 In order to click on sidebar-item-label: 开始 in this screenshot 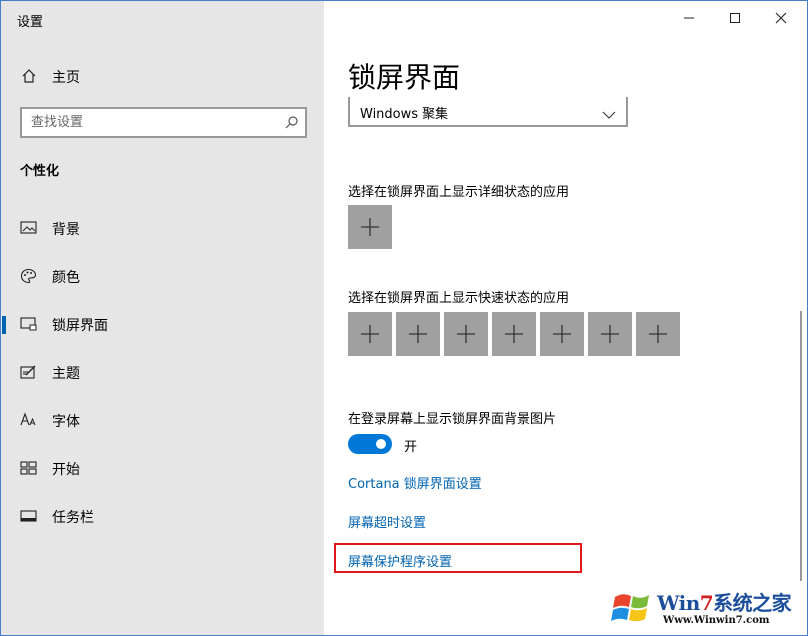, I will do `click(66, 470)`.